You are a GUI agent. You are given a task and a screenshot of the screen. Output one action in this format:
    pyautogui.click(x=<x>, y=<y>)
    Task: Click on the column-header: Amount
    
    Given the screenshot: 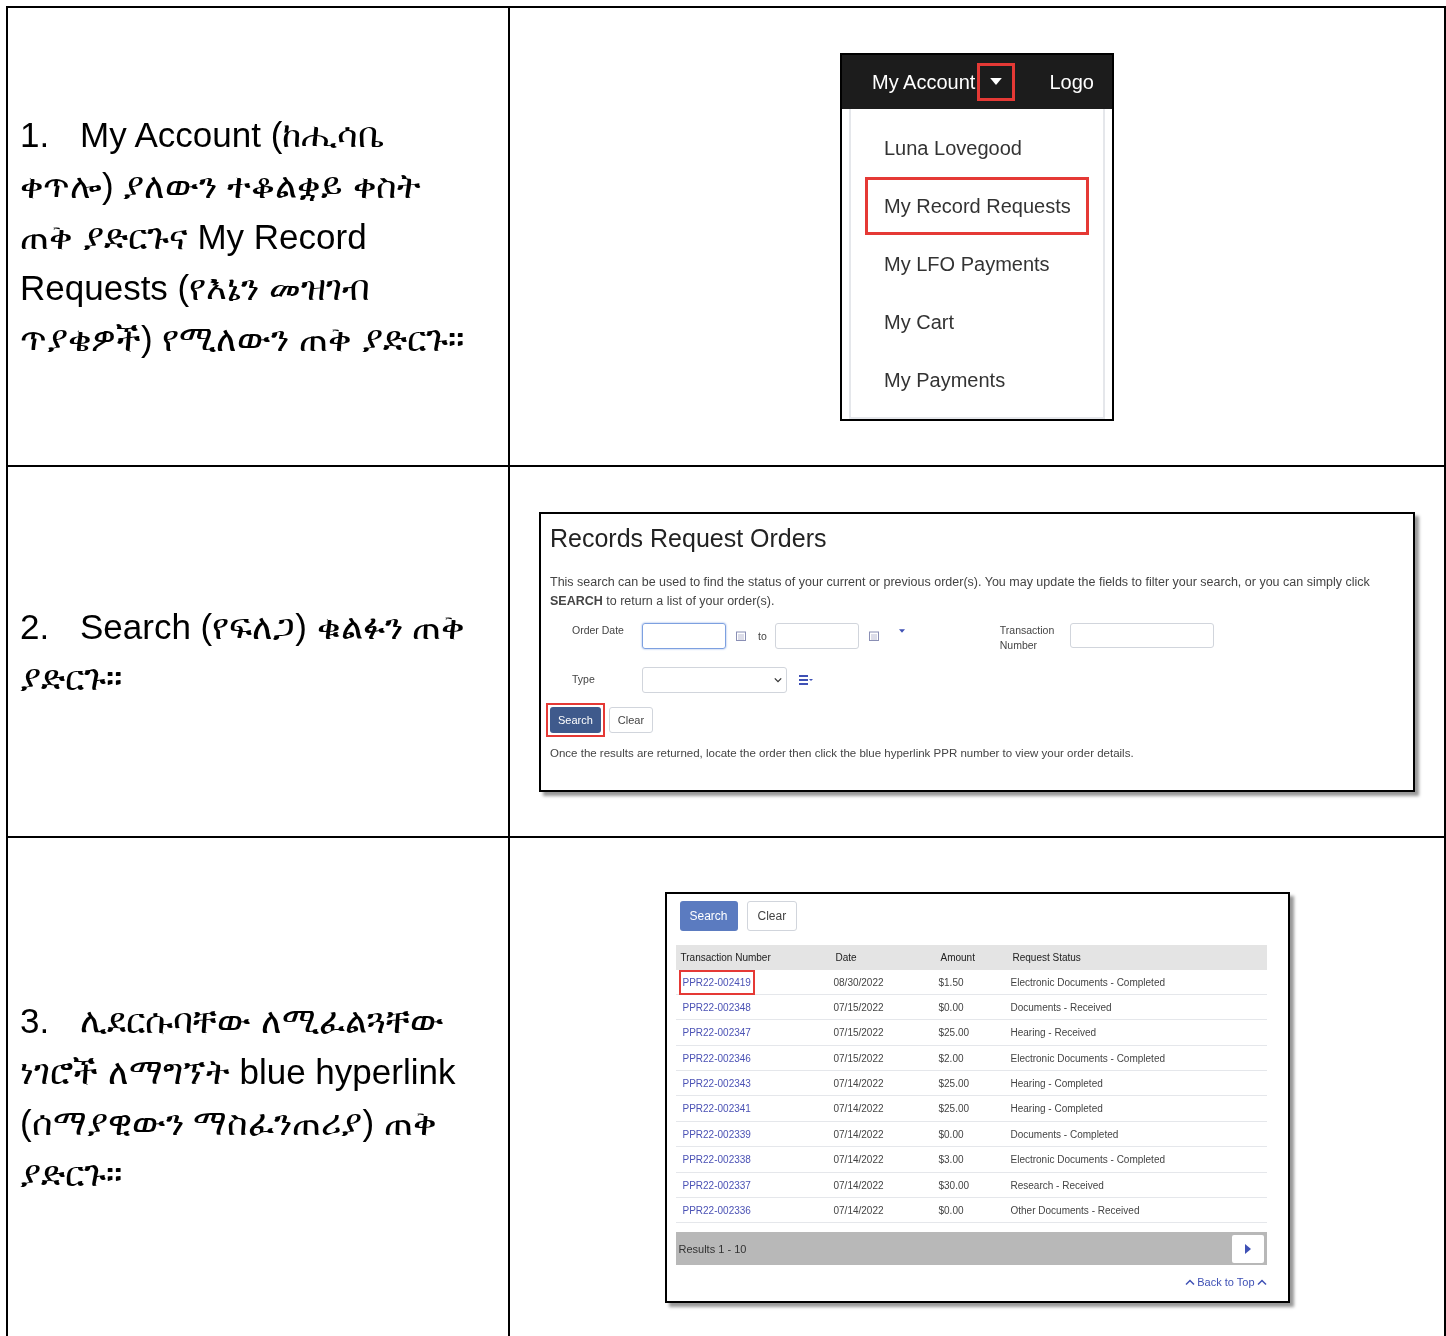 What is the action you would take?
    pyautogui.click(x=958, y=957)
    